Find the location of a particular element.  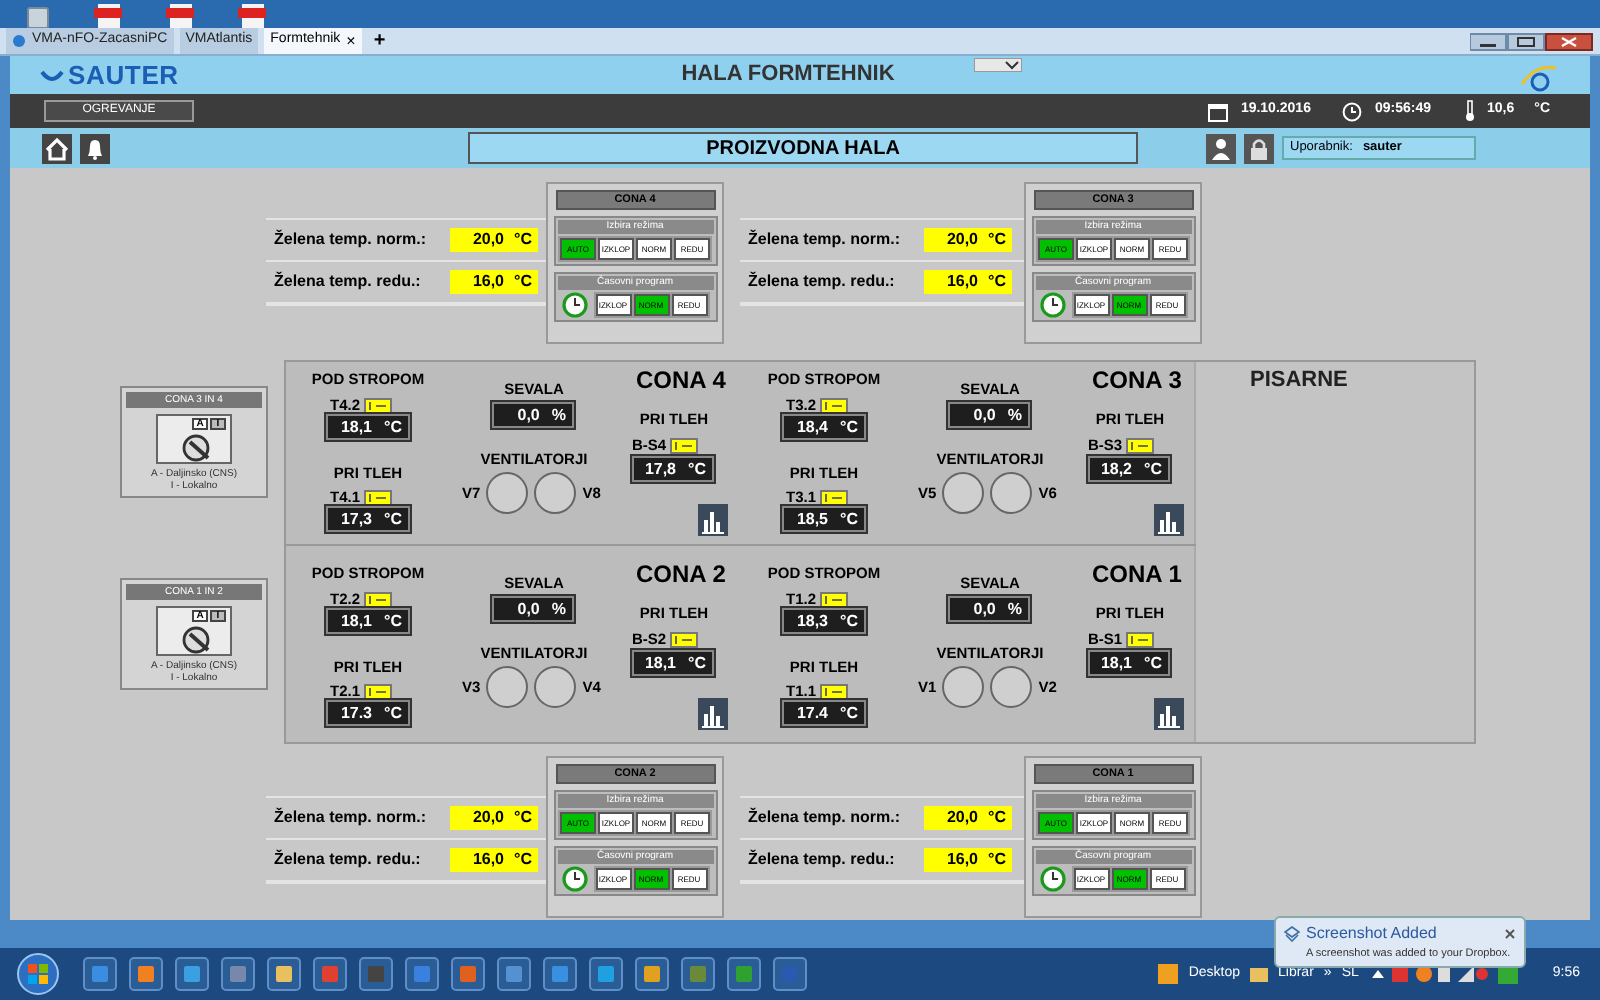

new-tab-button: + is located at coordinates (379, 41).